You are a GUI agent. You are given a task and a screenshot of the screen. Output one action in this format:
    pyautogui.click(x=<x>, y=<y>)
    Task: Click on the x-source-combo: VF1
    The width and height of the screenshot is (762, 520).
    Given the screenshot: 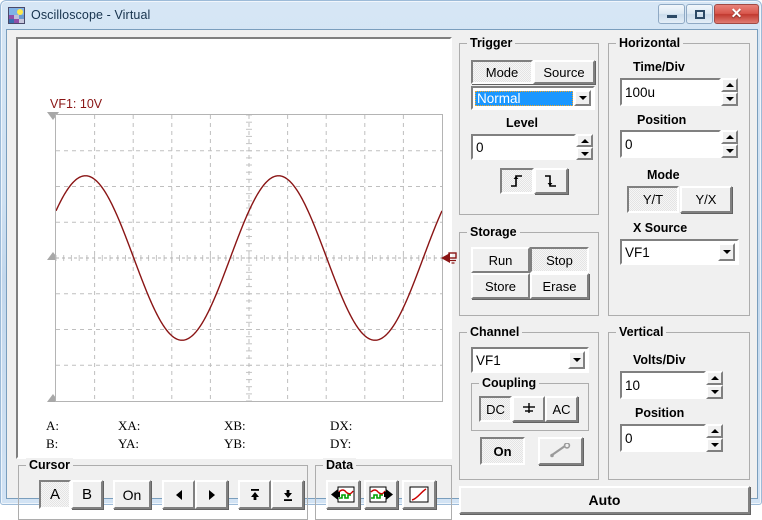 What is the action you would take?
    pyautogui.click(x=679, y=252)
    